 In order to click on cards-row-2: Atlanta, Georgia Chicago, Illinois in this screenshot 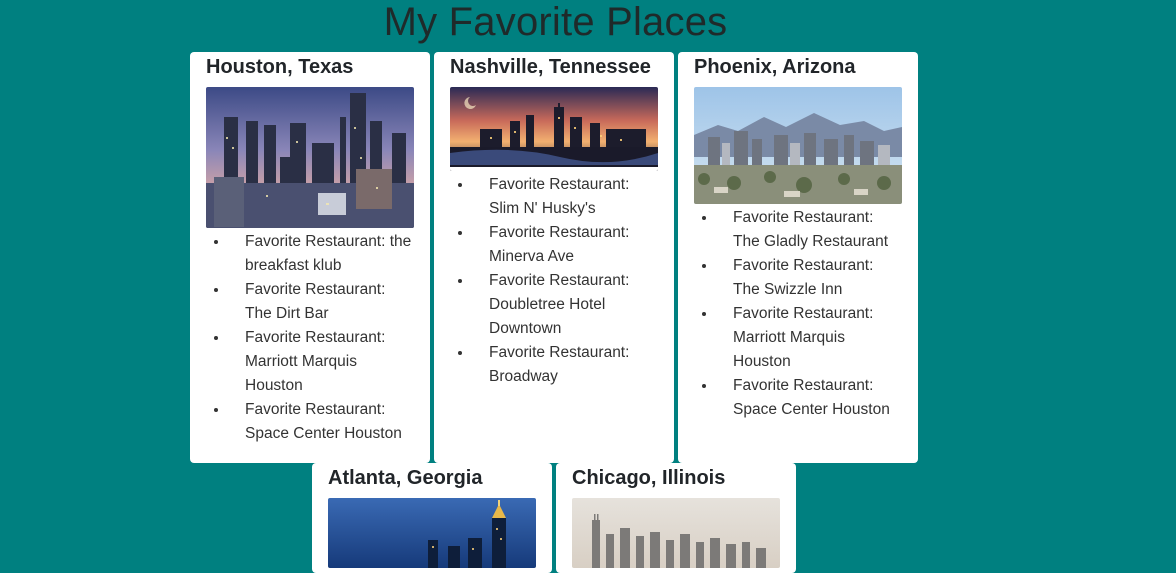, I will do `click(554, 518)`.